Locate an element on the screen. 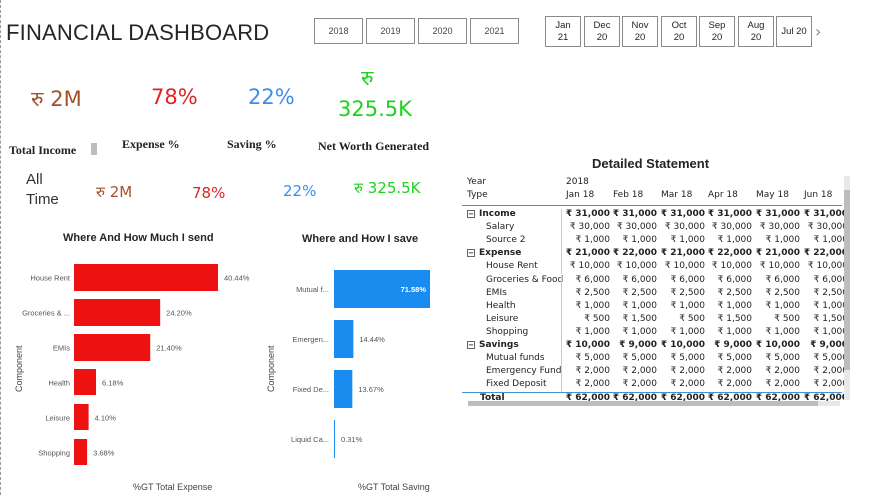 This screenshot has height=495, width=888. matrix-vertical-scrollbar is located at coordinates (847, 288).